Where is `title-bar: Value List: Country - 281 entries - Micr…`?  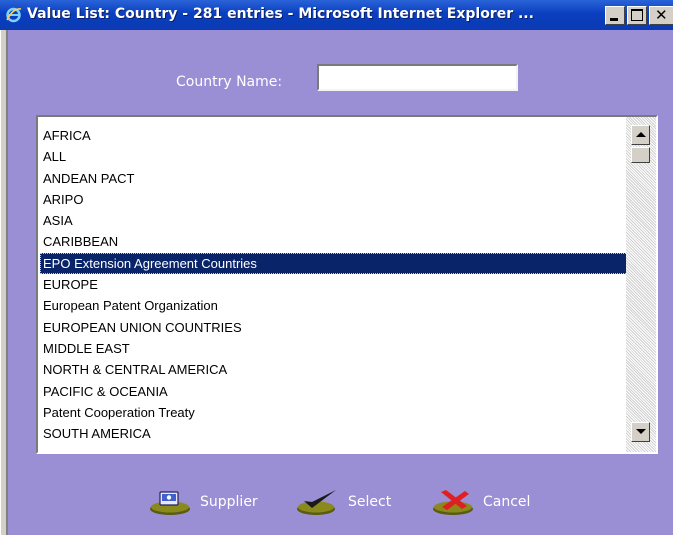
title-bar: Value List: Country - 281 entries - Micr… is located at coordinates (336, 15).